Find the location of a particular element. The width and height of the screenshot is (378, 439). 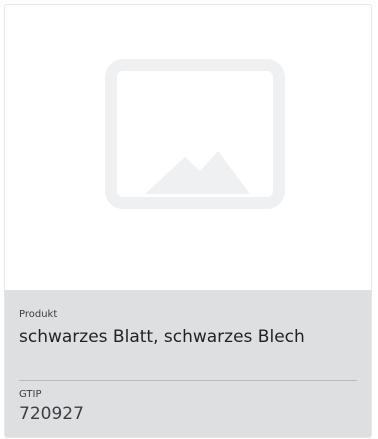

product-name: schwarzes Blatt, schwarzes Blech is located at coordinates (162, 337).